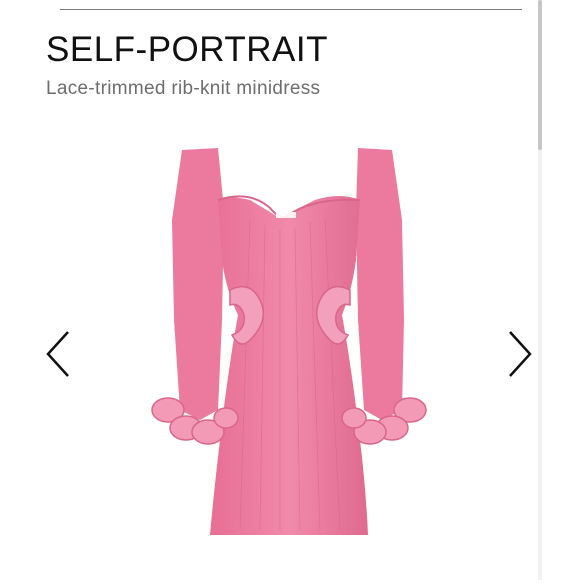 The height and width of the screenshot is (585, 580). Describe the element at coordinates (187, 49) in the screenshot. I see `brand-name: SELF-PORTRAIT` at that location.